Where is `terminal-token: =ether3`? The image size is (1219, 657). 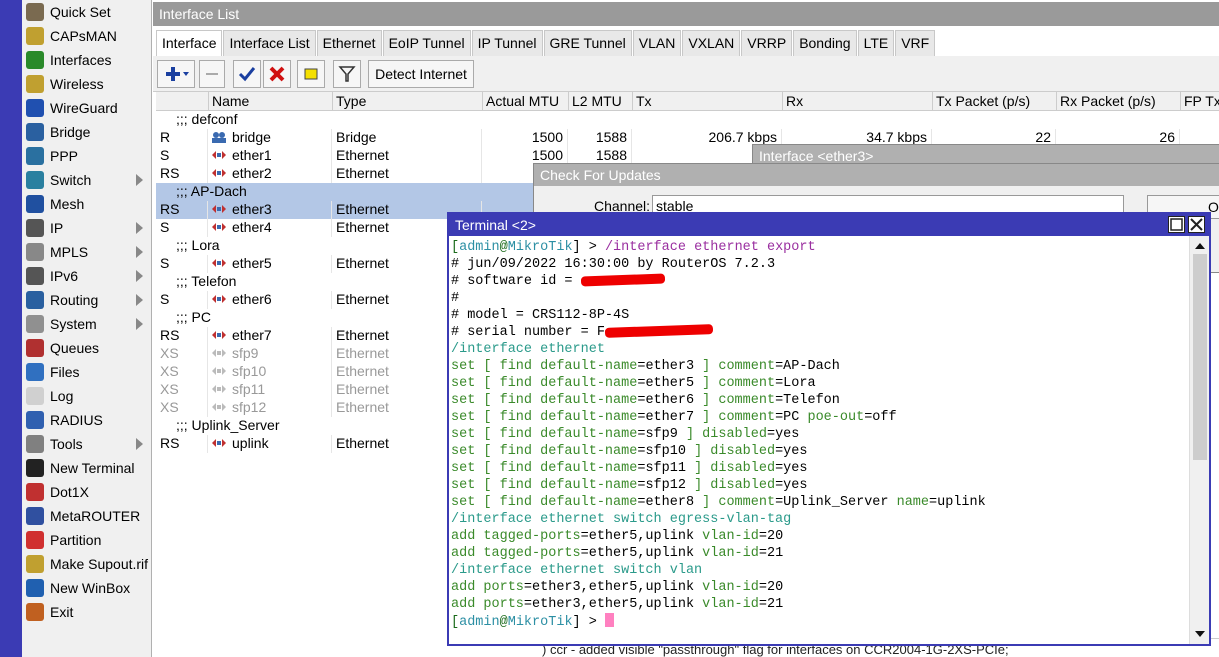 terminal-token: =ether3 is located at coordinates (670, 366).